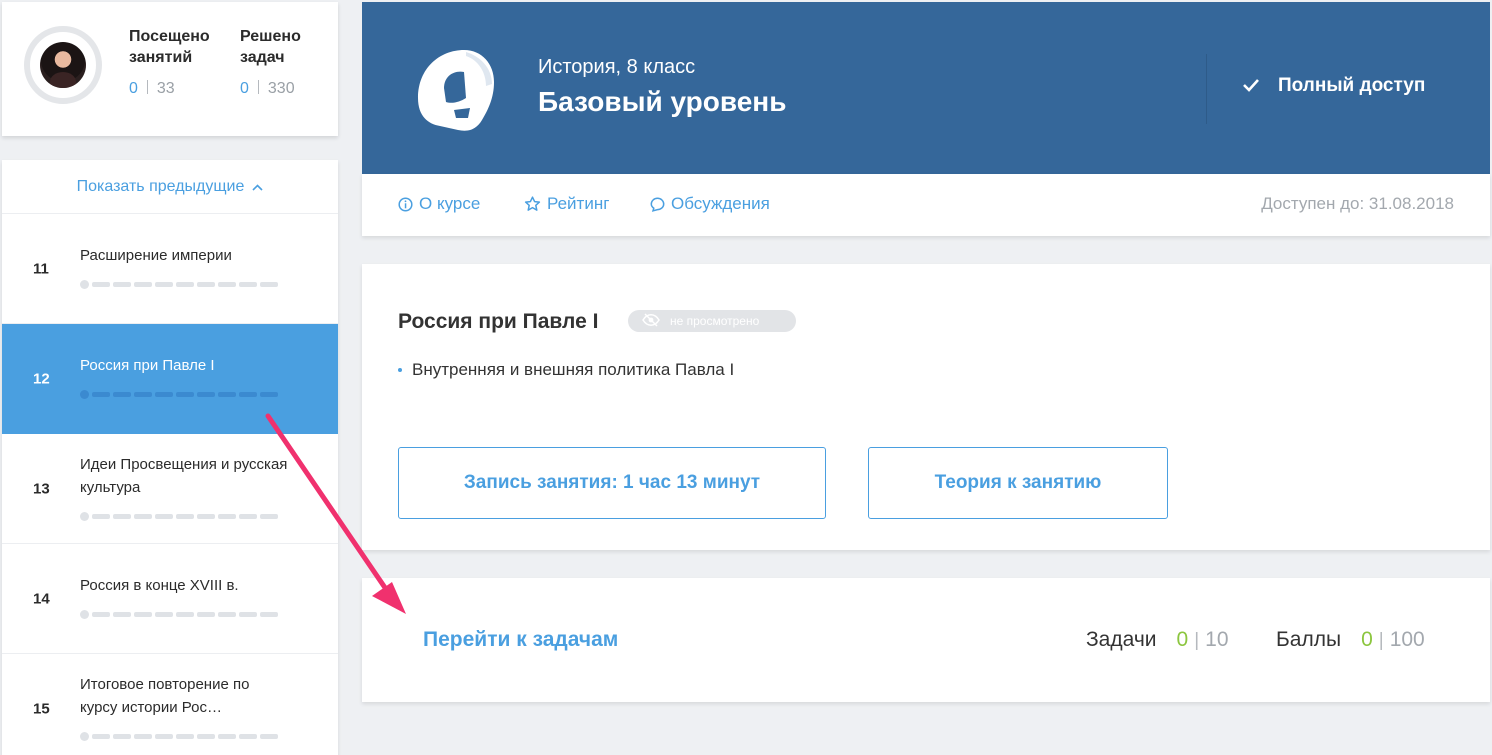 The width and height of the screenshot is (1492, 755). I want to click on lesson-recording-button: Запись занятия: 1 час 13 минут, so click(612, 483).